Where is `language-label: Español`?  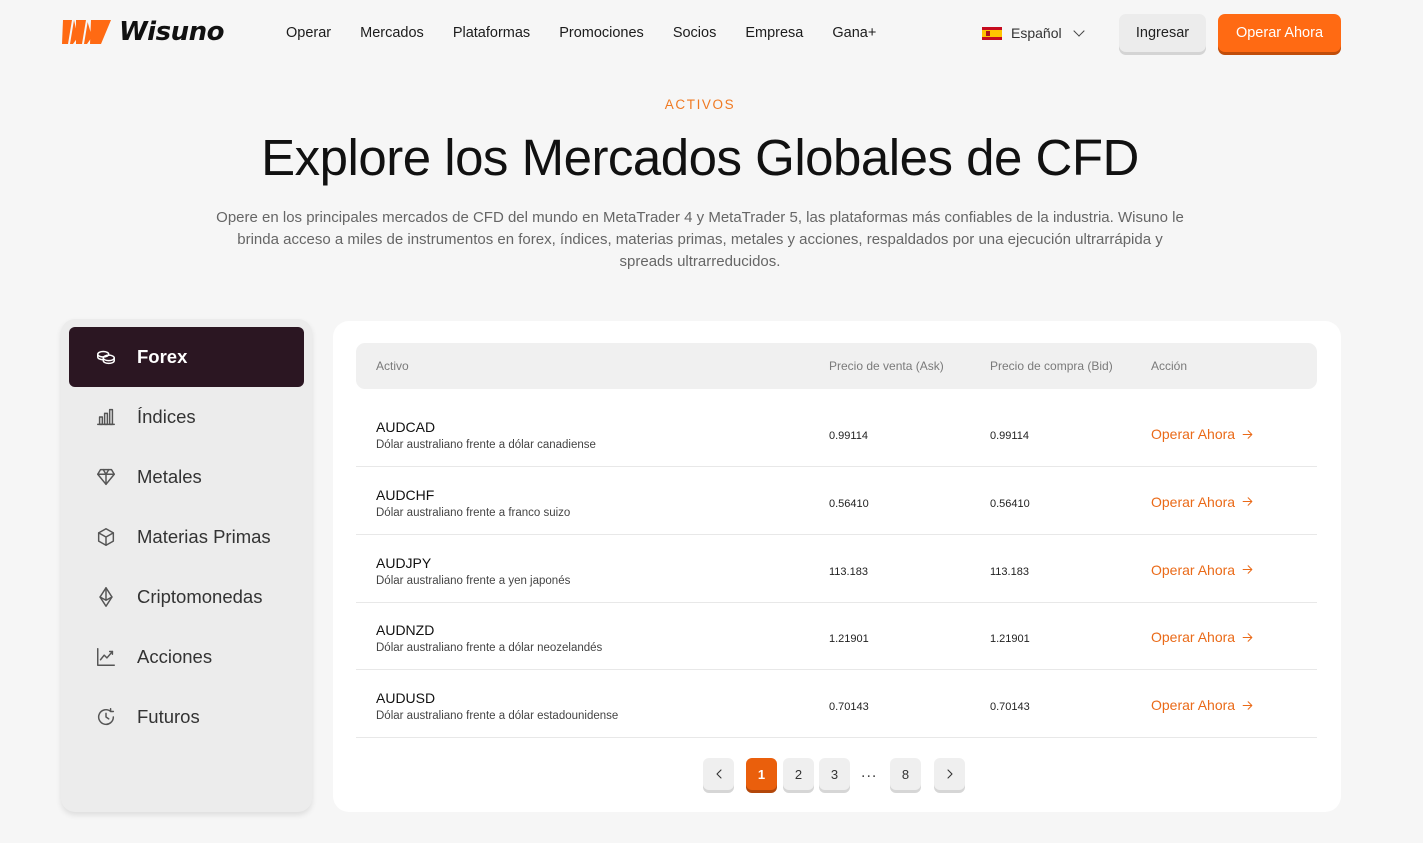 language-label: Español is located at coordinates (1036, 33).